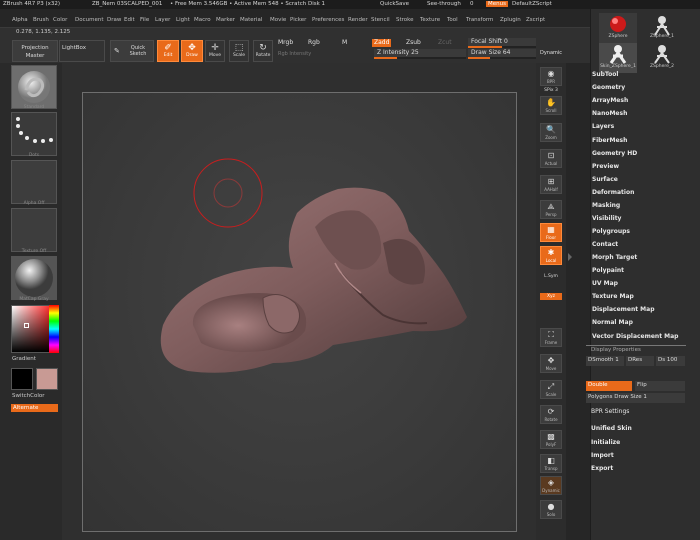 The width and height of the screenshot is (700, 540). What do you see at coordinates (444, 4) in the screenshot?
I see `see-through-label: See-through` at bounding box center [444, 4].